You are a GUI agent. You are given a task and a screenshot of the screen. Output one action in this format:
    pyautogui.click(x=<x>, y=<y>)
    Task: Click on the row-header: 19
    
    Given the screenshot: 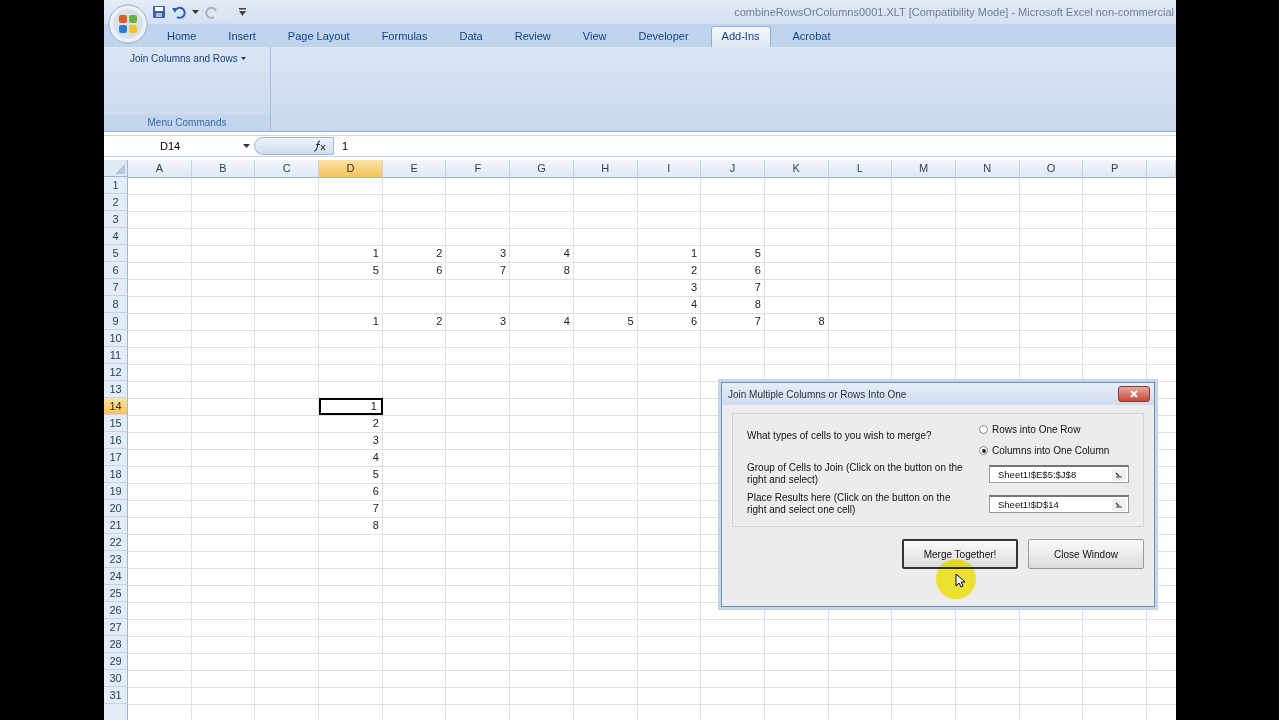 What is the action you would take?
    pyautogui.click(x=116, y=491)
    